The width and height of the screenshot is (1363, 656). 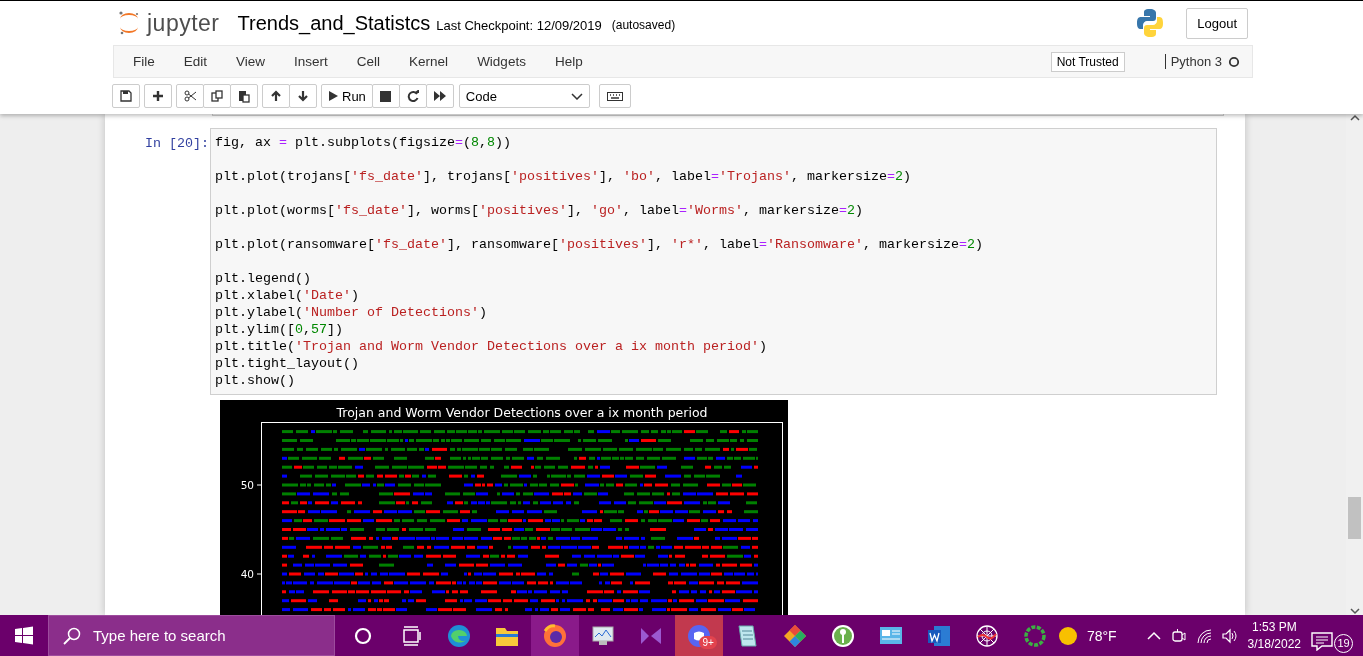 I want to click on scissors-icon, so click(x=190, y=96).